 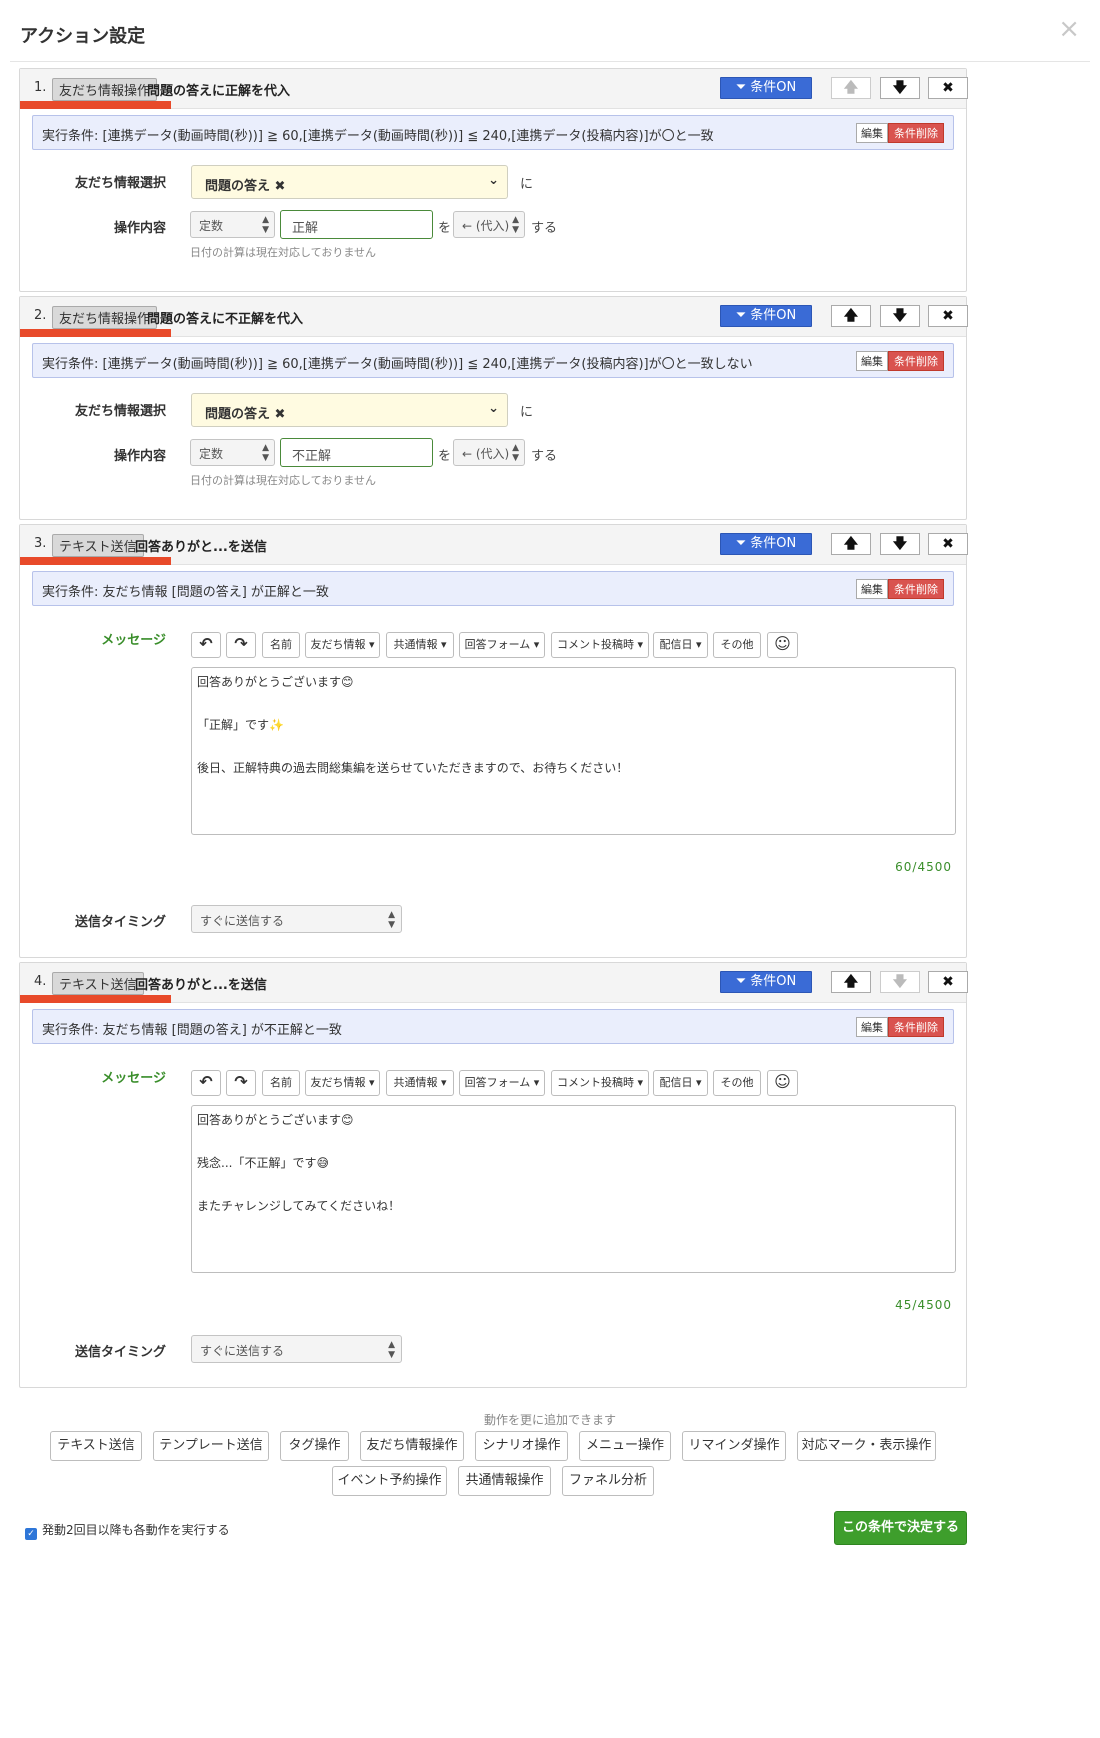 I want to click on add-mark-display-button: 対応マーク・表示操作, so click(x=866, y=1446).